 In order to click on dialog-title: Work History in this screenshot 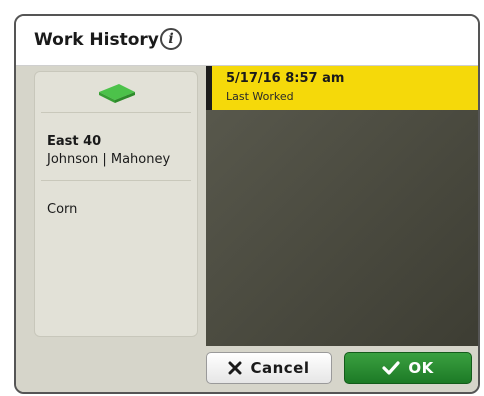, I will do `click(96, 40)`.